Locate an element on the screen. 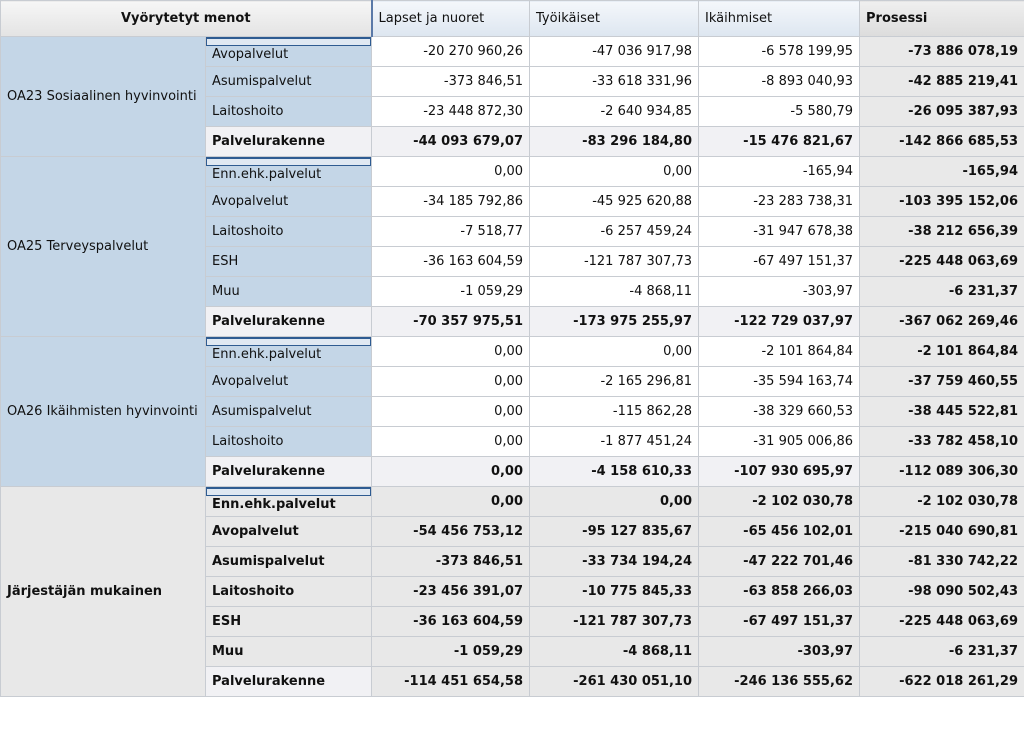  table-cell: -2 640 934,85 is located at coordinates (614, 111).